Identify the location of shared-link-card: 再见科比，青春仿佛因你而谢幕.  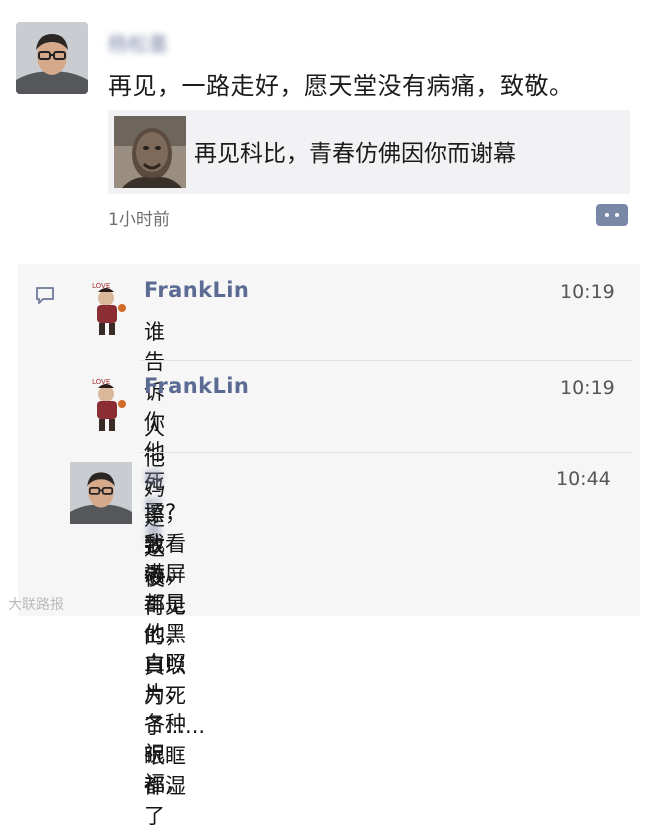
(369, 152).